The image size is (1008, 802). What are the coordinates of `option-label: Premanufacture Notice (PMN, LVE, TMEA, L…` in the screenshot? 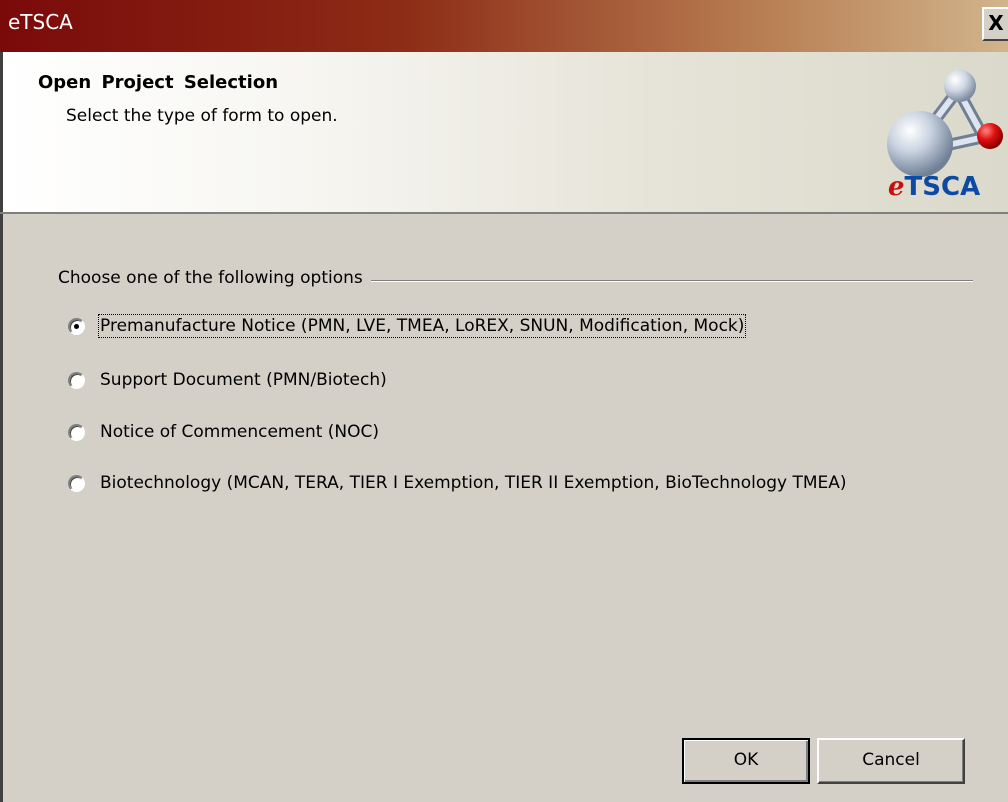 It's located at (422, 326).